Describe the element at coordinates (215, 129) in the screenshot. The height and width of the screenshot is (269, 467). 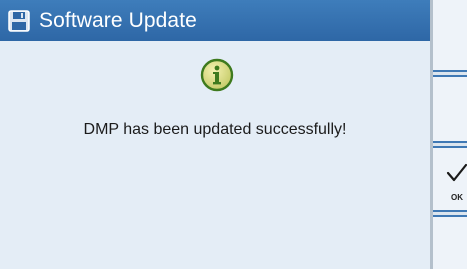
I see `update-success-message: DMP has been updated successfully!` at that location.